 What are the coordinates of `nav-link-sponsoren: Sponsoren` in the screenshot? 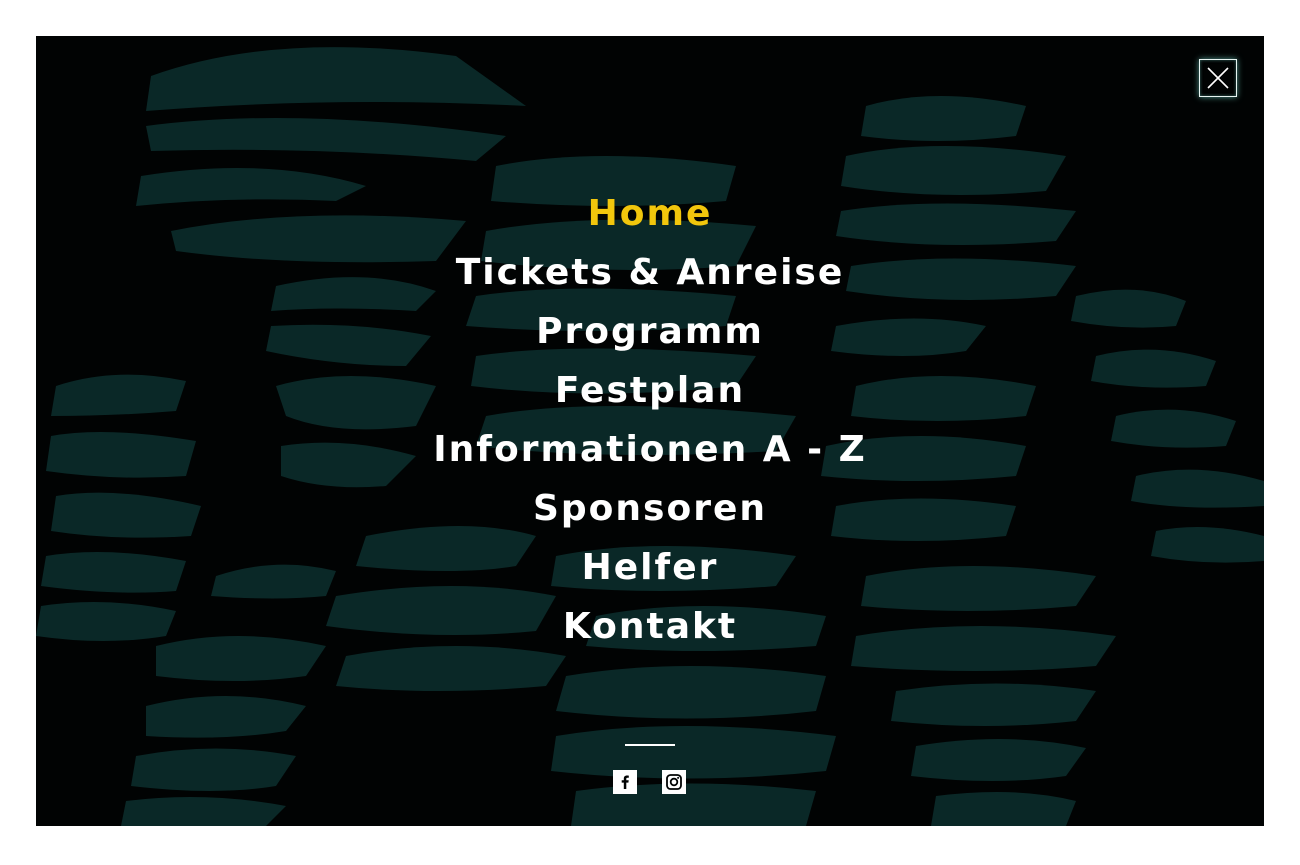 It's located at (650, 508).